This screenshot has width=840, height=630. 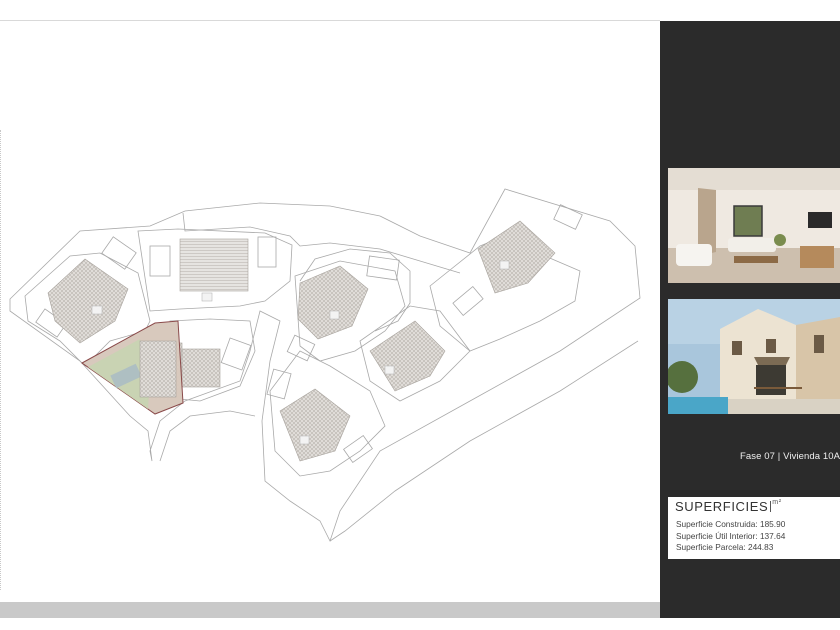 I want to click on exterior-photo, so click(x=754, y=356).